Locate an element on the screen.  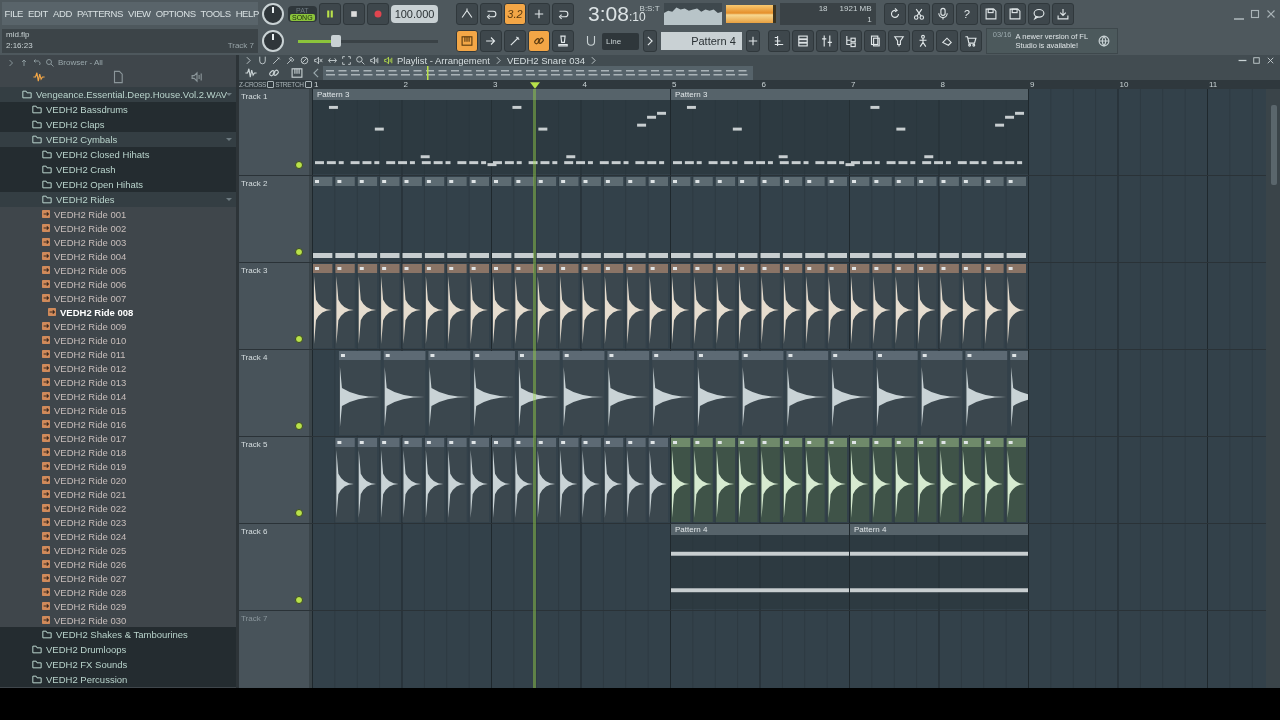
sample-item: VEDH2 Ride 025 is located at coordinates (118, 550).